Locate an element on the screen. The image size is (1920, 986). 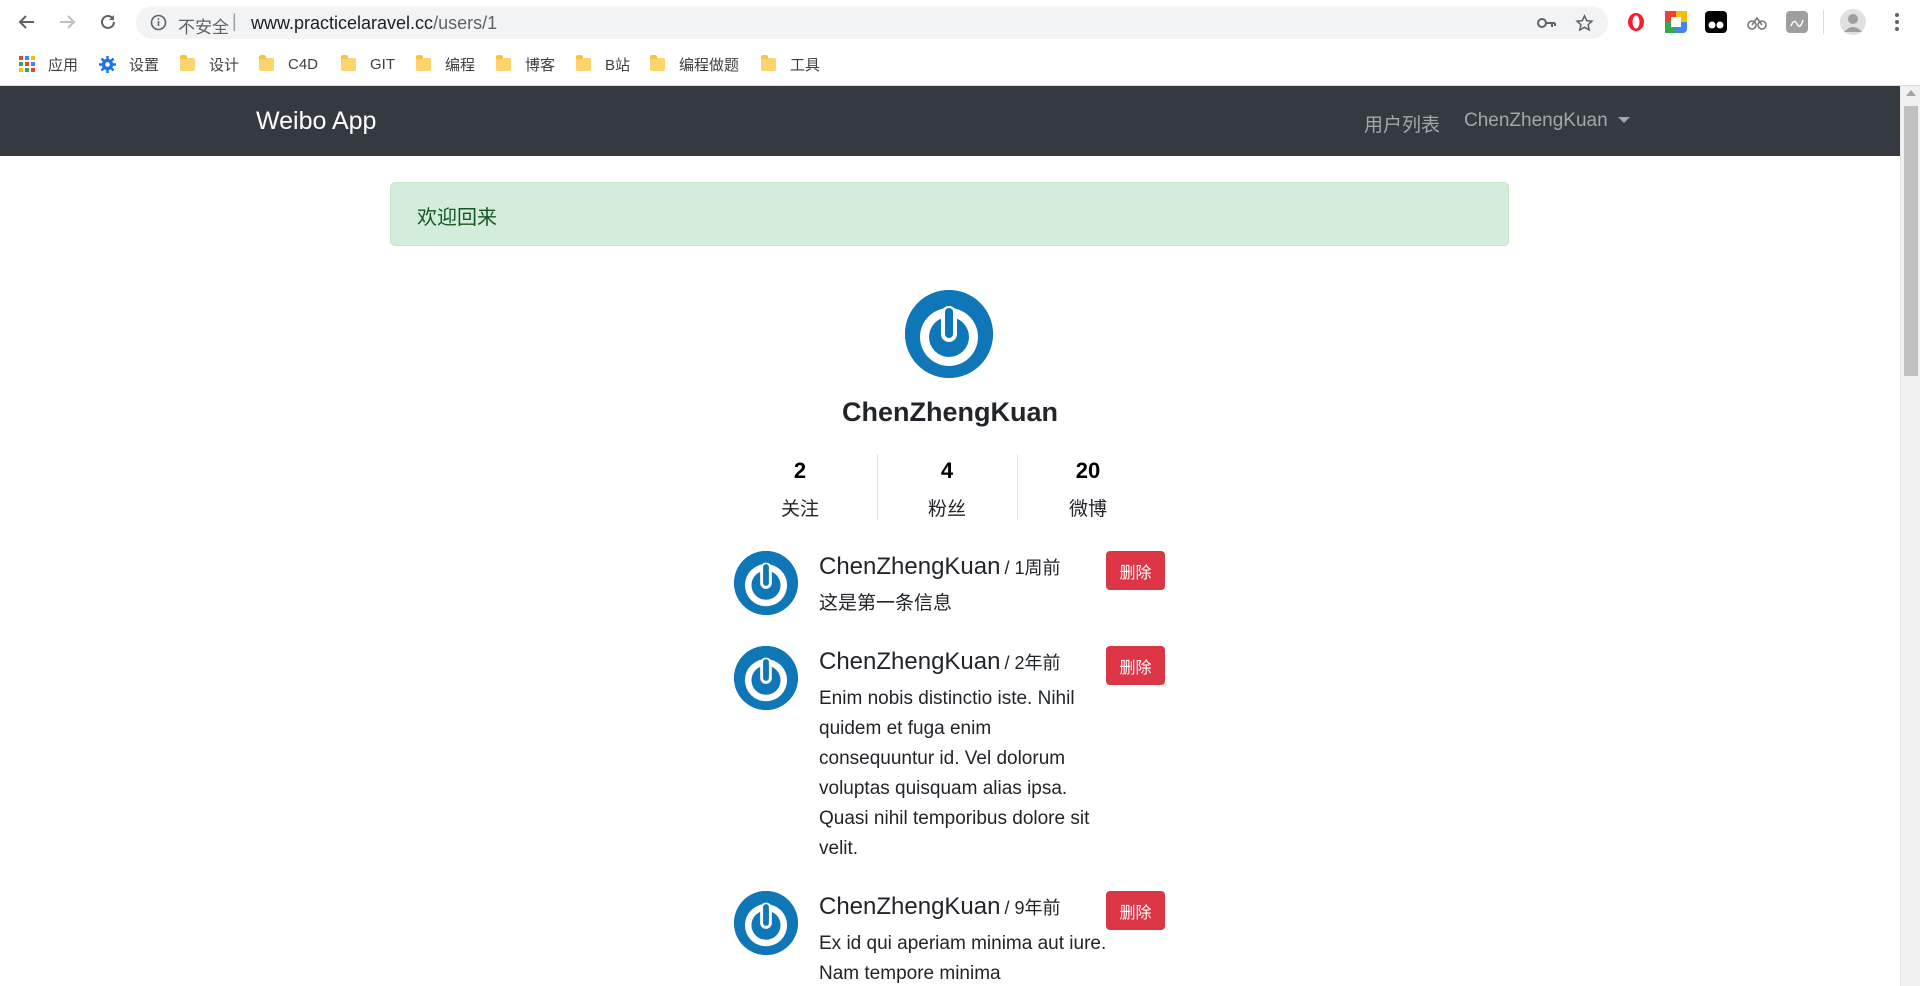
user-dropdown: ChenZhengKuan is located at coordinates (1547, 121).